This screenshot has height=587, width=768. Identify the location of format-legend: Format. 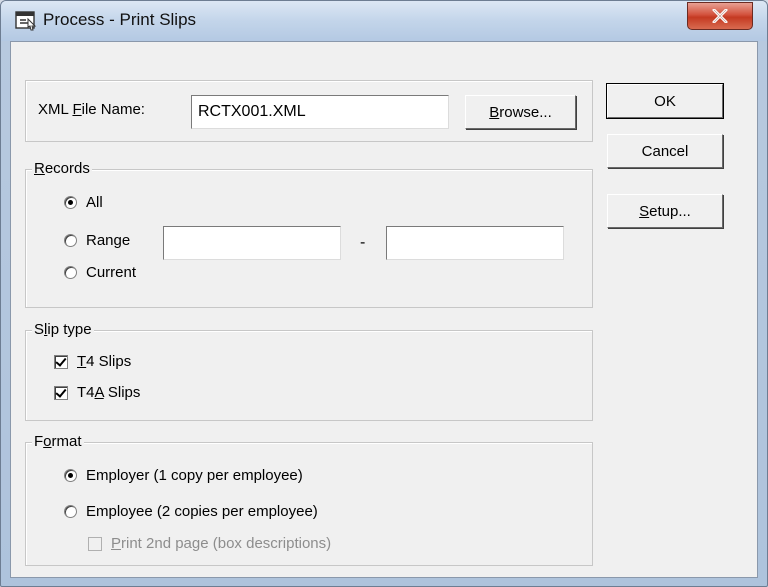
(58, 442).